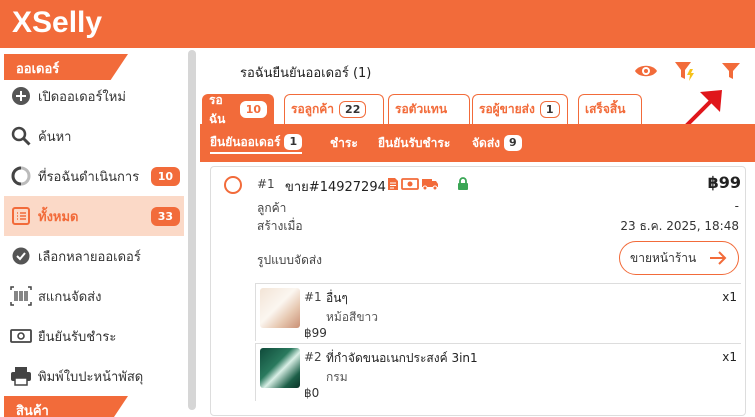  What do you see at coordinates (21, 376) in the screenshot?
I see `printer-icon` at bounding box center [21, 376].